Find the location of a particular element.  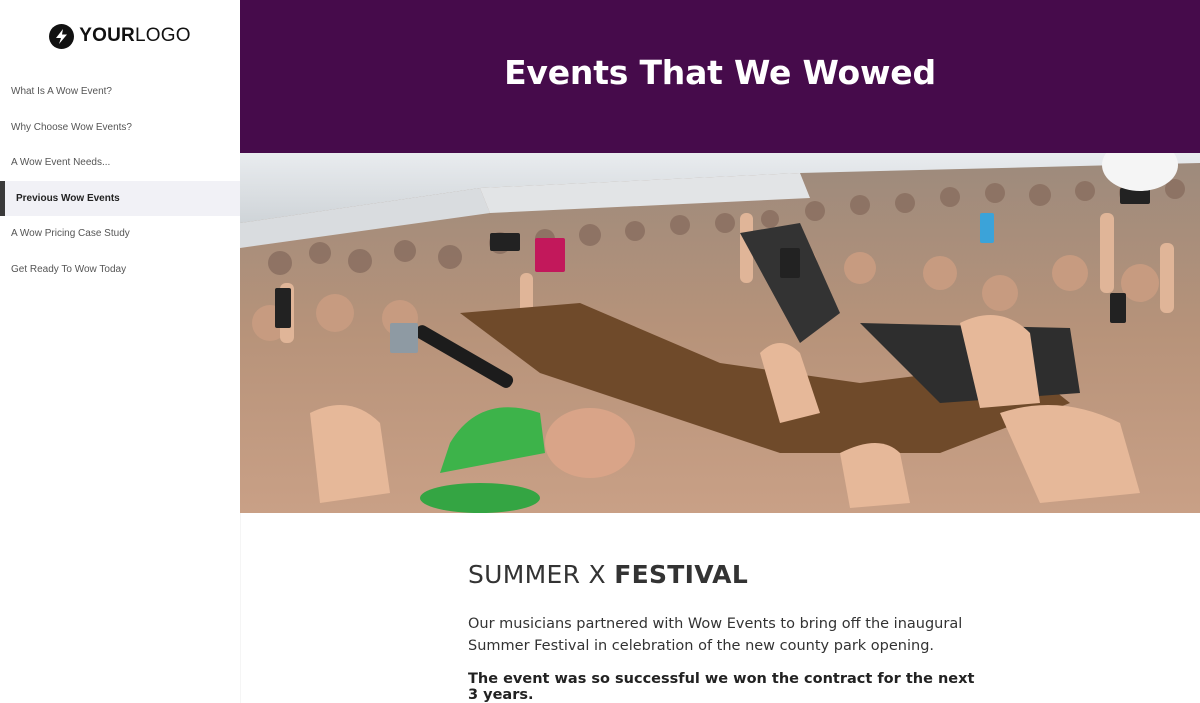

logo: YOURLOGO is located at coordinates (120, 36).